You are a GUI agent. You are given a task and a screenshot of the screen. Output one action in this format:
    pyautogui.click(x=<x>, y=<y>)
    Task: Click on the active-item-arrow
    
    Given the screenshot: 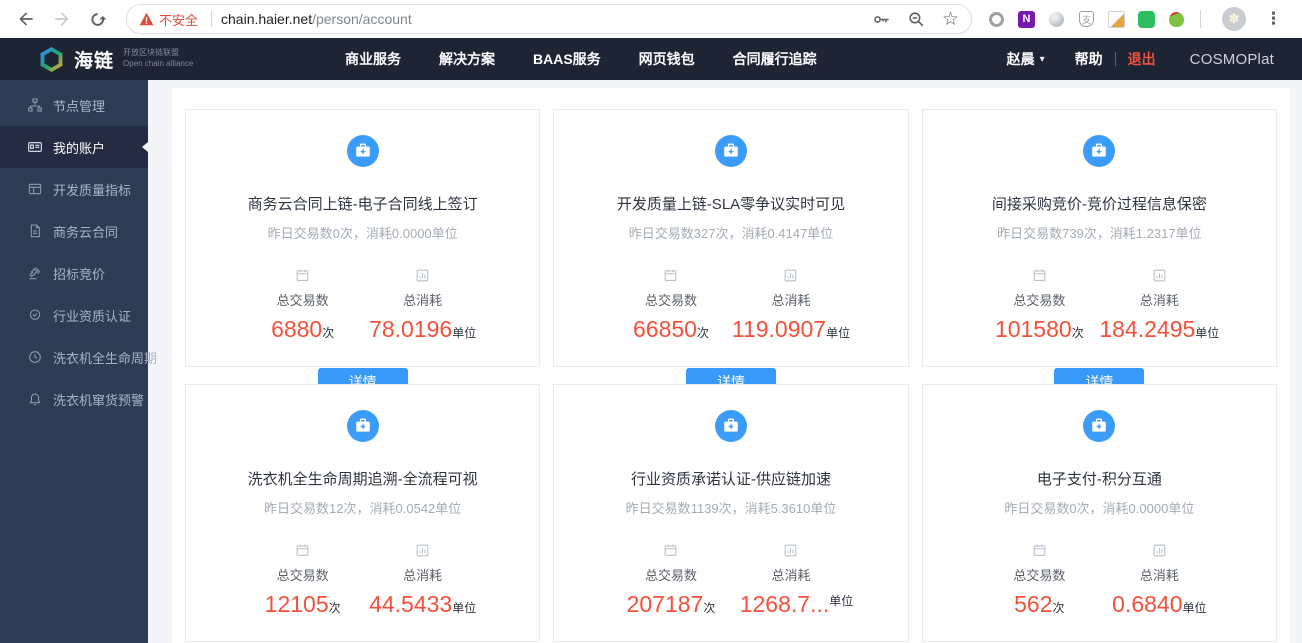 What is the action you would take?
    pyautogui.click(x=145, y=147)
    